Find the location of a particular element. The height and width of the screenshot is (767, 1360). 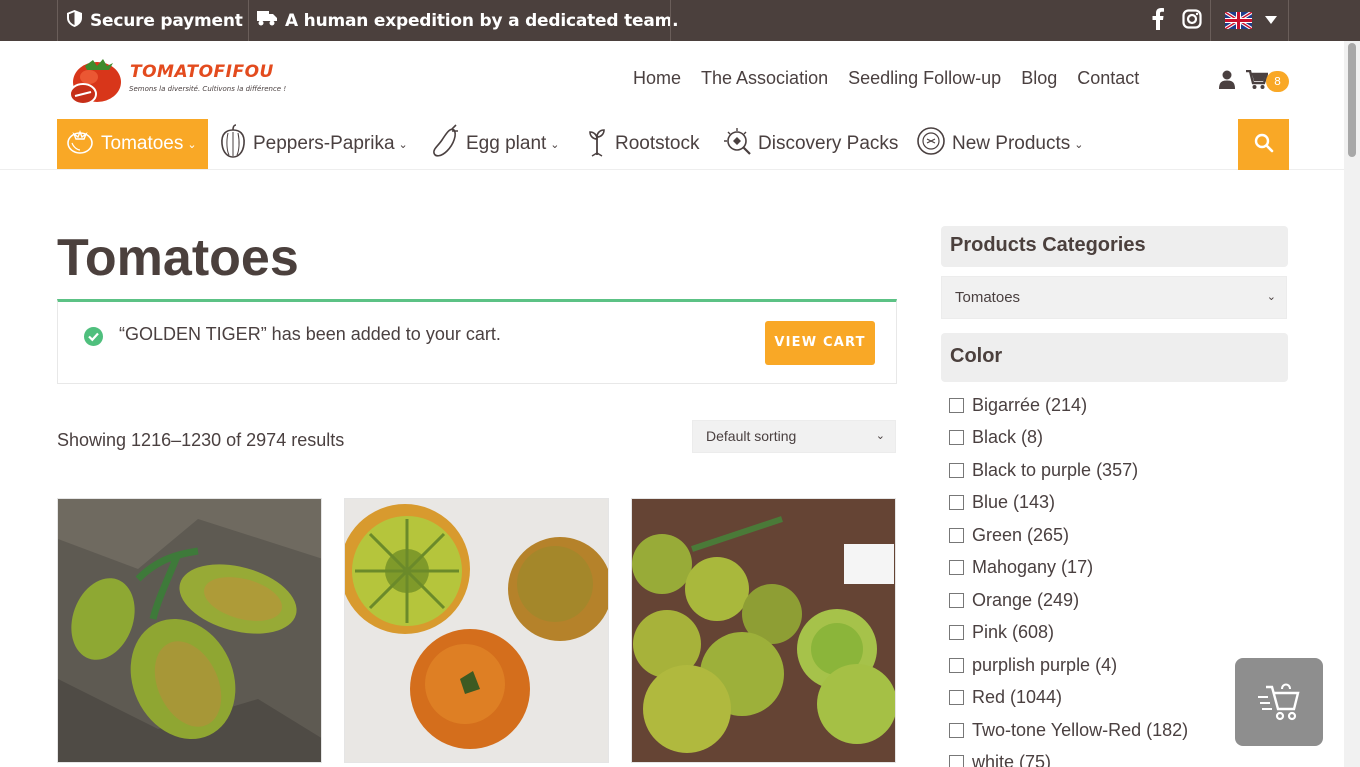

color-filter-item: Pink (608) is located at coordinates (1001, 632).